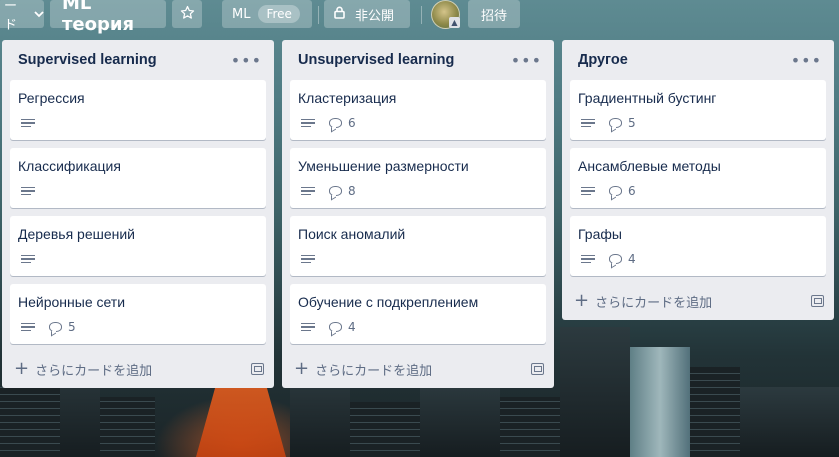 The image size is (839, 457). What do you see at coordinates (698, 110) in the screenshot?
I see `card: Градиентный бустинг 5` at bounding box center [698, 110].